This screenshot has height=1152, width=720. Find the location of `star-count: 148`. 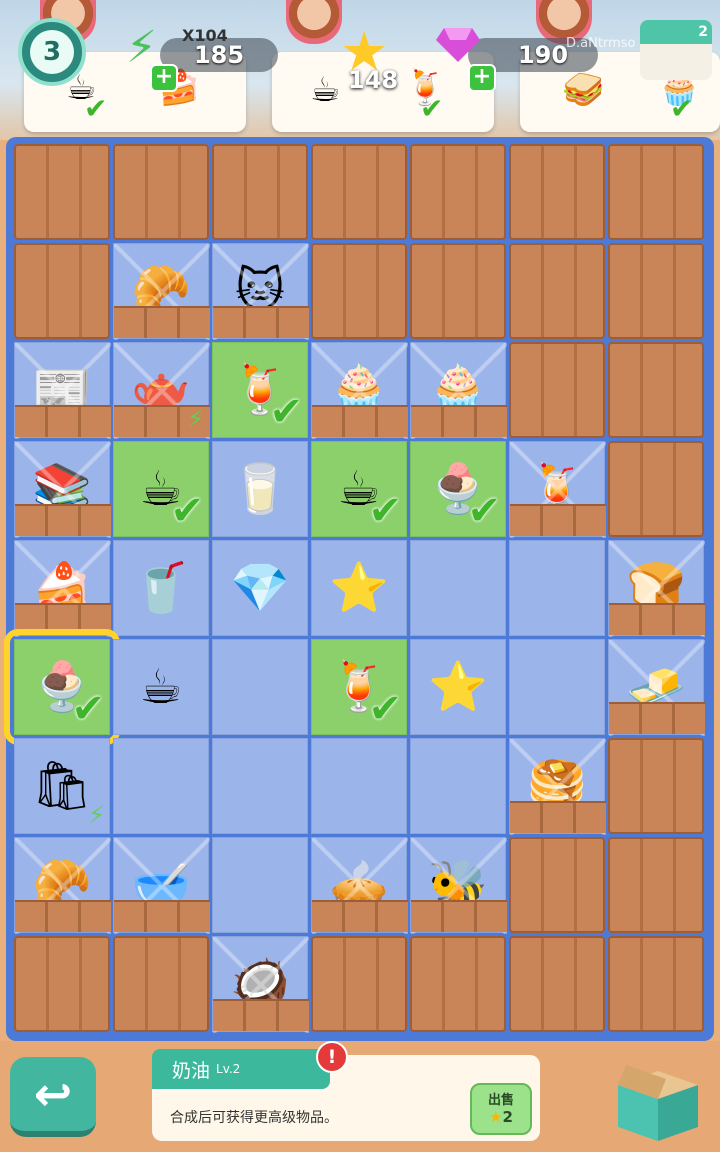

star-count: 148 is located at coordinates (373, 80).